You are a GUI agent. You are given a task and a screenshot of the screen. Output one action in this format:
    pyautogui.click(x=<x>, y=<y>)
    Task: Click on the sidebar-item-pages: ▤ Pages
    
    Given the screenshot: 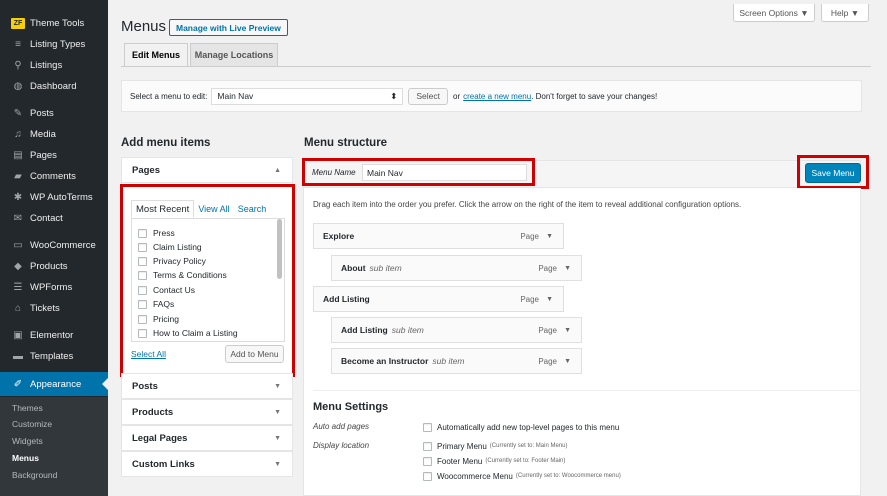 What is the action you would take?
    pyautogui.click(x=54, y=155)
    